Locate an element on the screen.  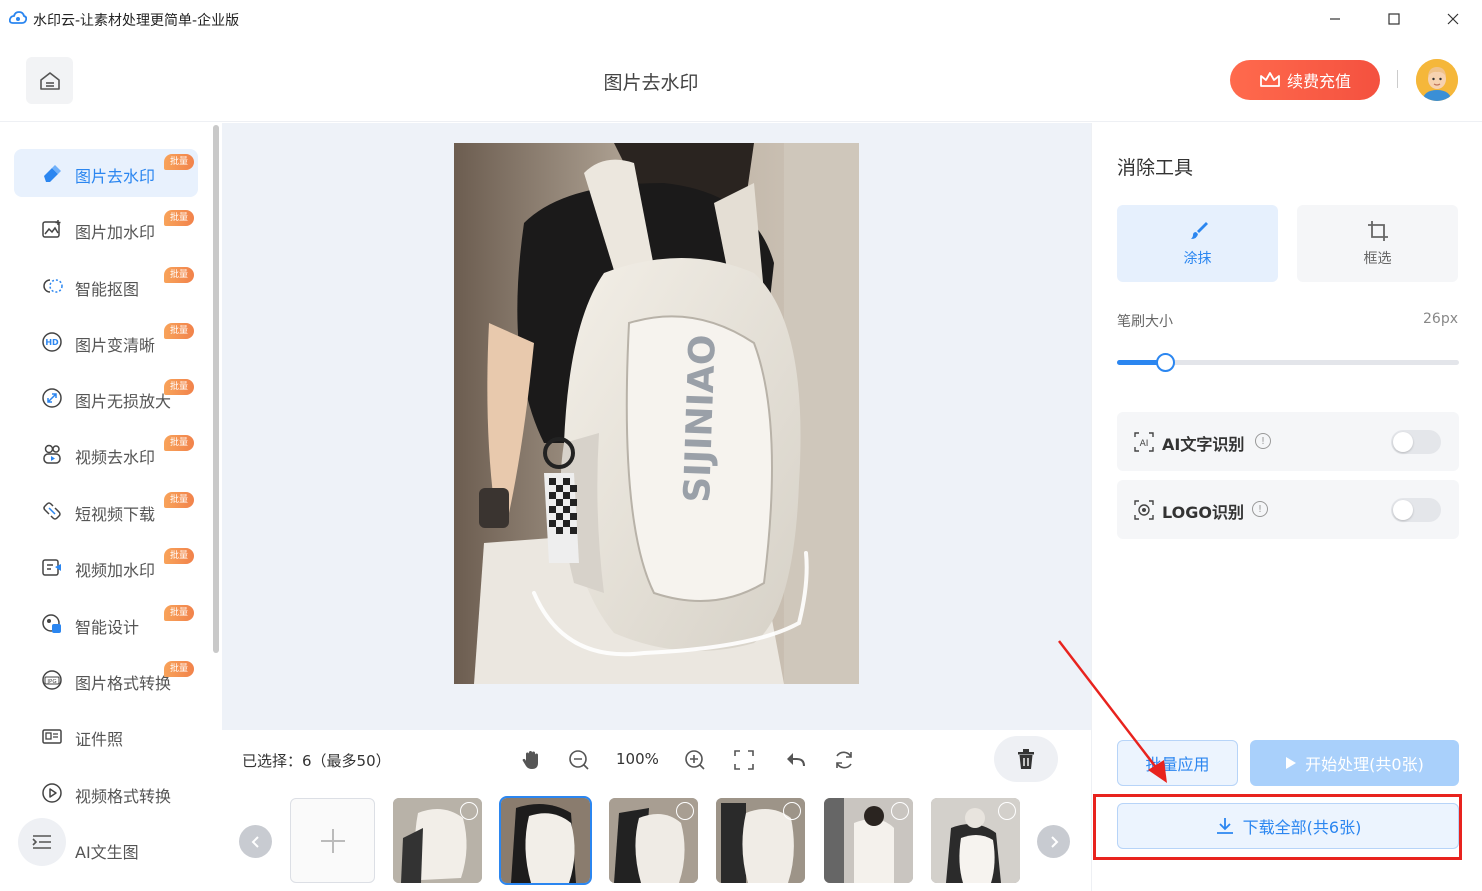
app-logo-icon is located at coordinates (18, 17).